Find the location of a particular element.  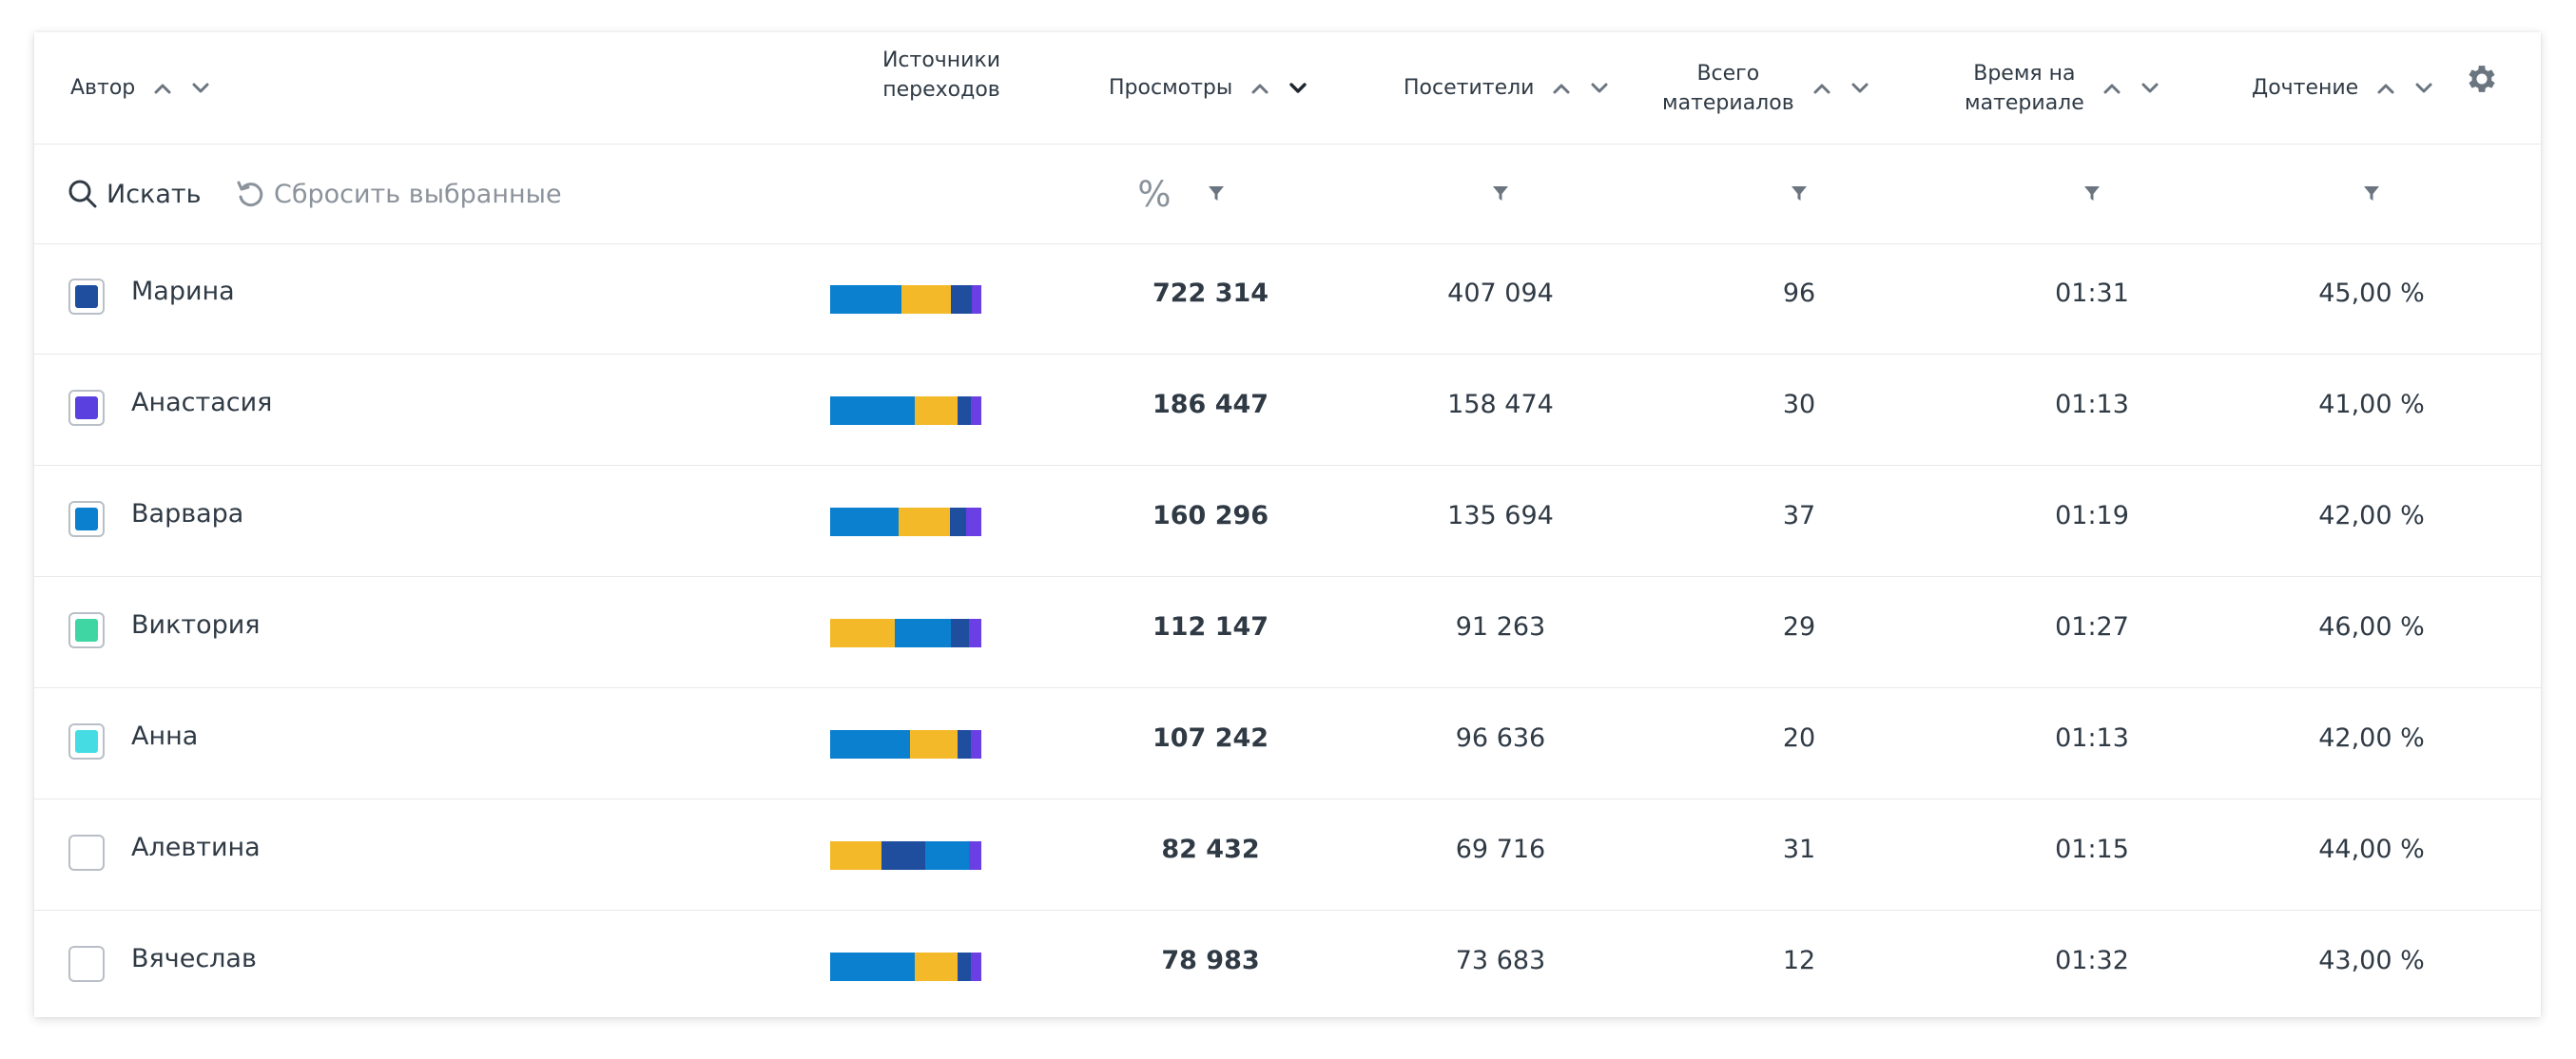

views-value: 186 447 is located at coordinates (1210, 404).